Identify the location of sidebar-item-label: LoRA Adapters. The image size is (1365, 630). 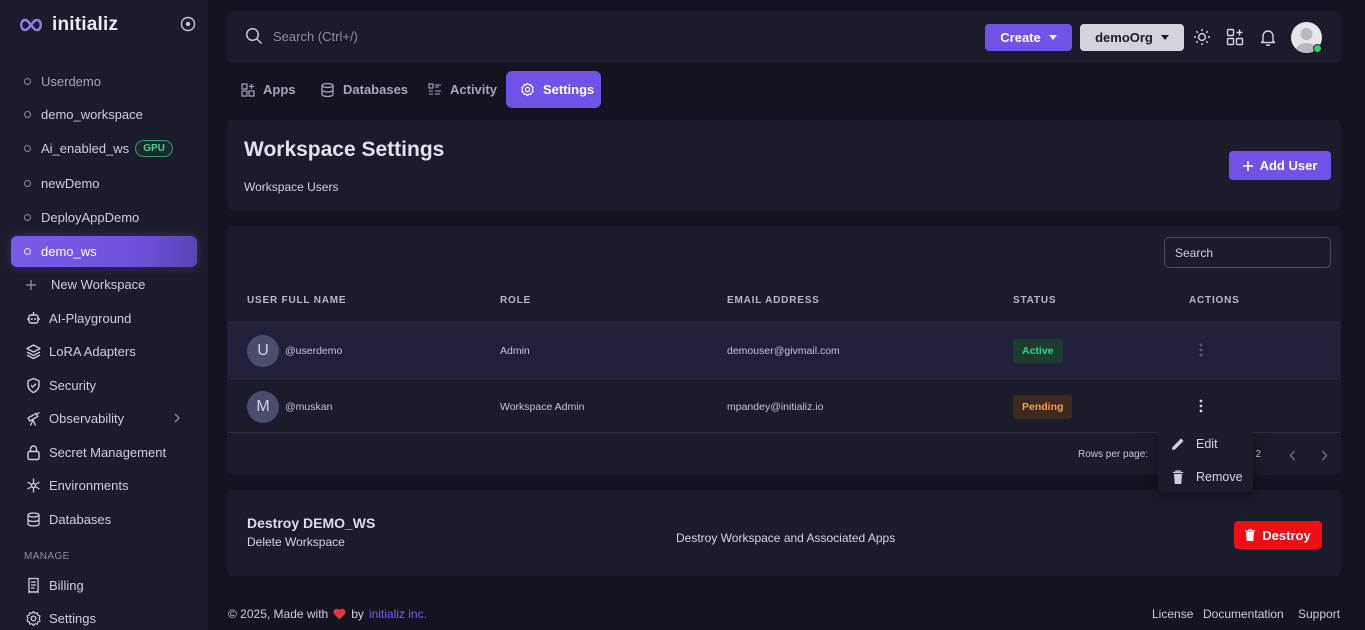
(92, 351).